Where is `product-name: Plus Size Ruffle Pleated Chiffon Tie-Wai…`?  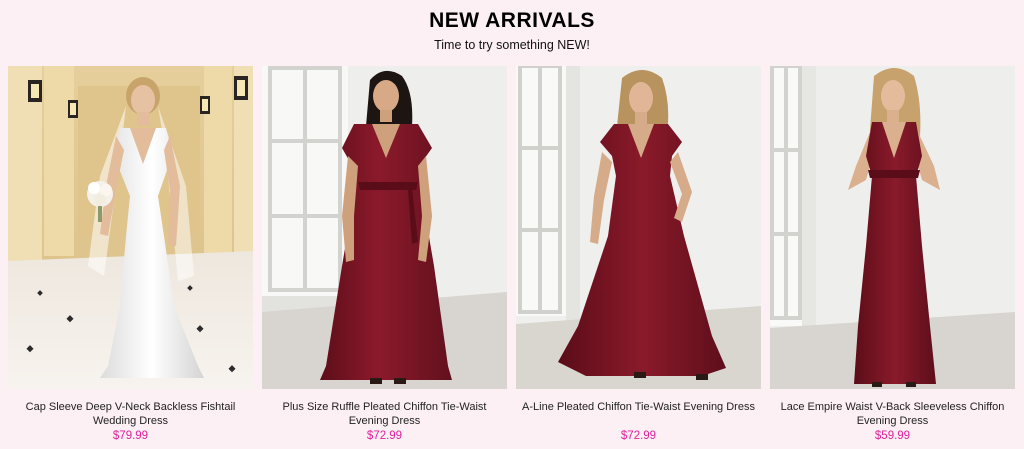 product-name: Plus Size Ruffle Pleated Chiffon Tie-Wai… is located at coordinates (384, 414).